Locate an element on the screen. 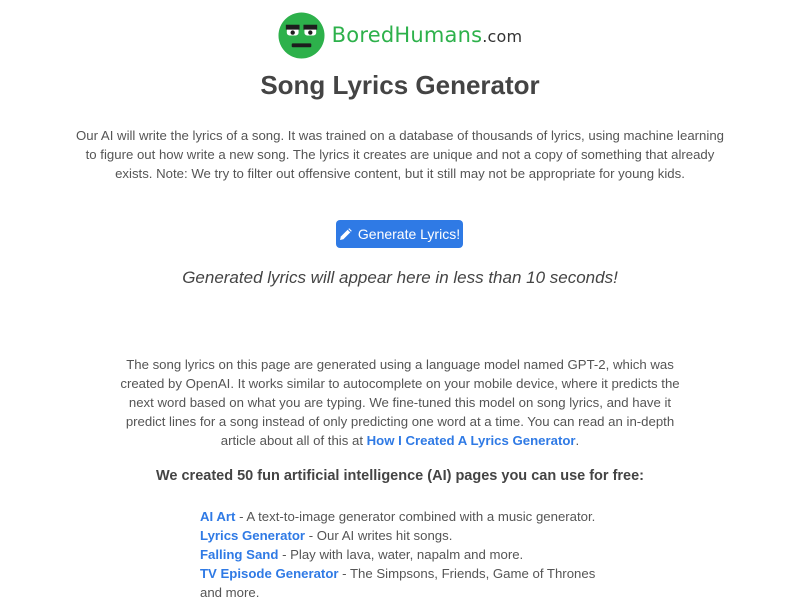 The image size is (800, 600). logo-wordmark: BoredHumans.com is located at coordinates (427, 35).